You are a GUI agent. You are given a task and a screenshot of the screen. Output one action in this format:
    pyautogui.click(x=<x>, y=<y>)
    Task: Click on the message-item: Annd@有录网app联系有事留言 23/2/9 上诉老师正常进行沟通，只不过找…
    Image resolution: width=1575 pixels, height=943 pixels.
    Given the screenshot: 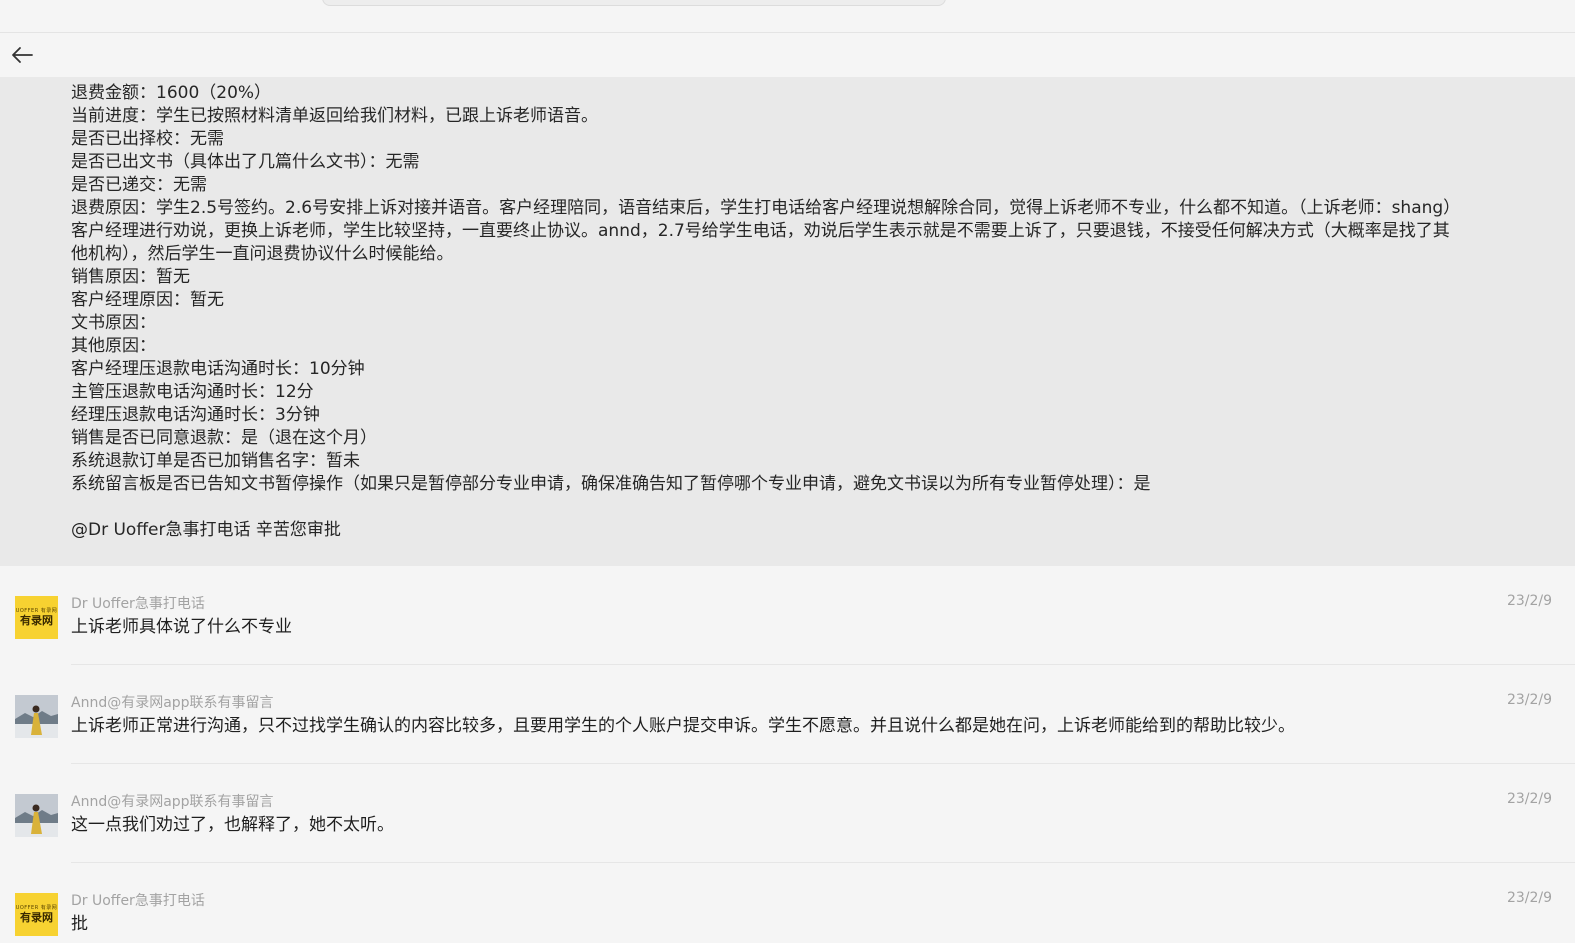 What is the action you would take?
    pyautogui.click(x=787, y=714)
    